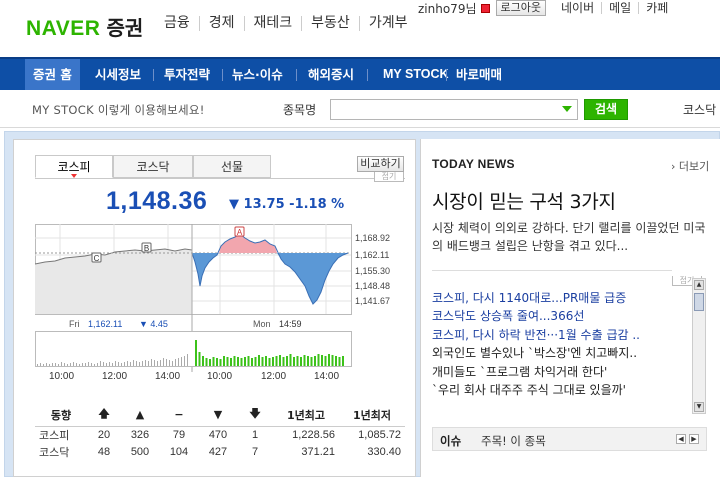 The width and height of the screenshot is (720, 477). Describe the element at coordinates (115, 376) in the screenshot. I see `x-tick: 12:00` at that location.